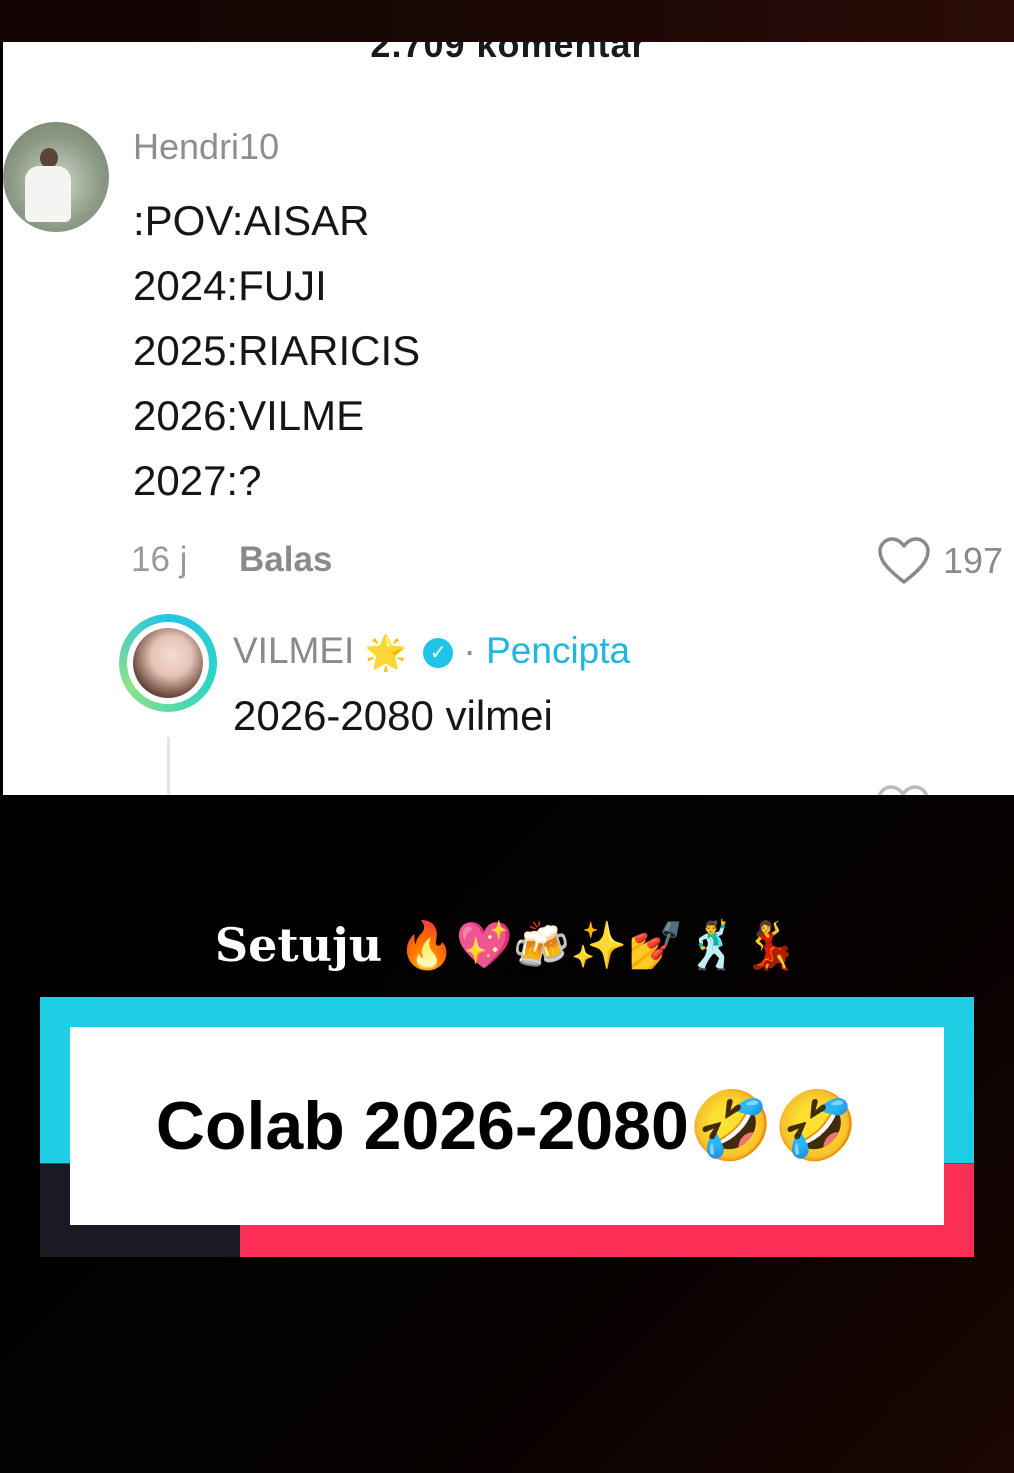 This screenshot has width=1014, height=1473. Describe the element at coordinates (168, 766) in the screenshot. I see `thread-line` at that location.